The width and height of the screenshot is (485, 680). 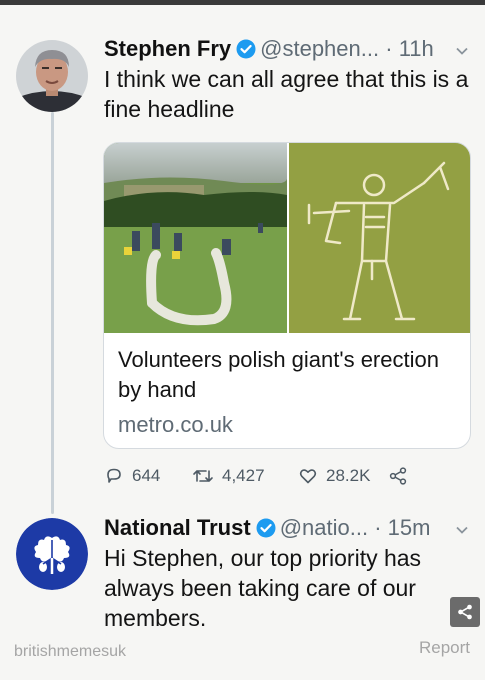 What do you see at coordinates (52, 76) in the screenshot?
I see `avatar-stephen-fry` at bounding box center [52, 76].